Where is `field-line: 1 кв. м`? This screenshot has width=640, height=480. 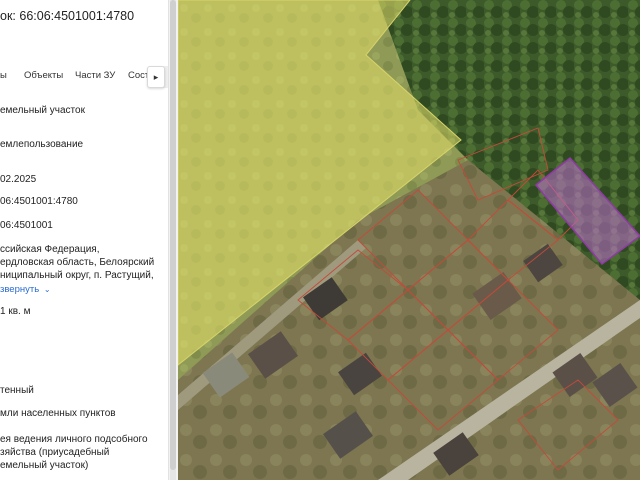 field-line: 1 кв. м is located at coordinates (15, 311).